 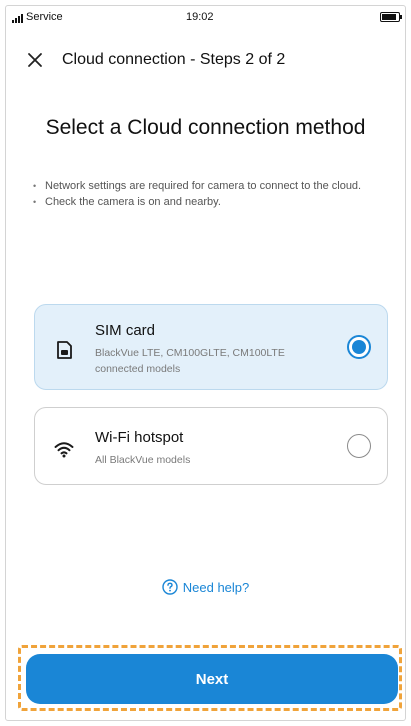 What do you see at coordinates (170, 587) in the screenshot?
I see `help-circle-icon` at bounding box center [170, 587].